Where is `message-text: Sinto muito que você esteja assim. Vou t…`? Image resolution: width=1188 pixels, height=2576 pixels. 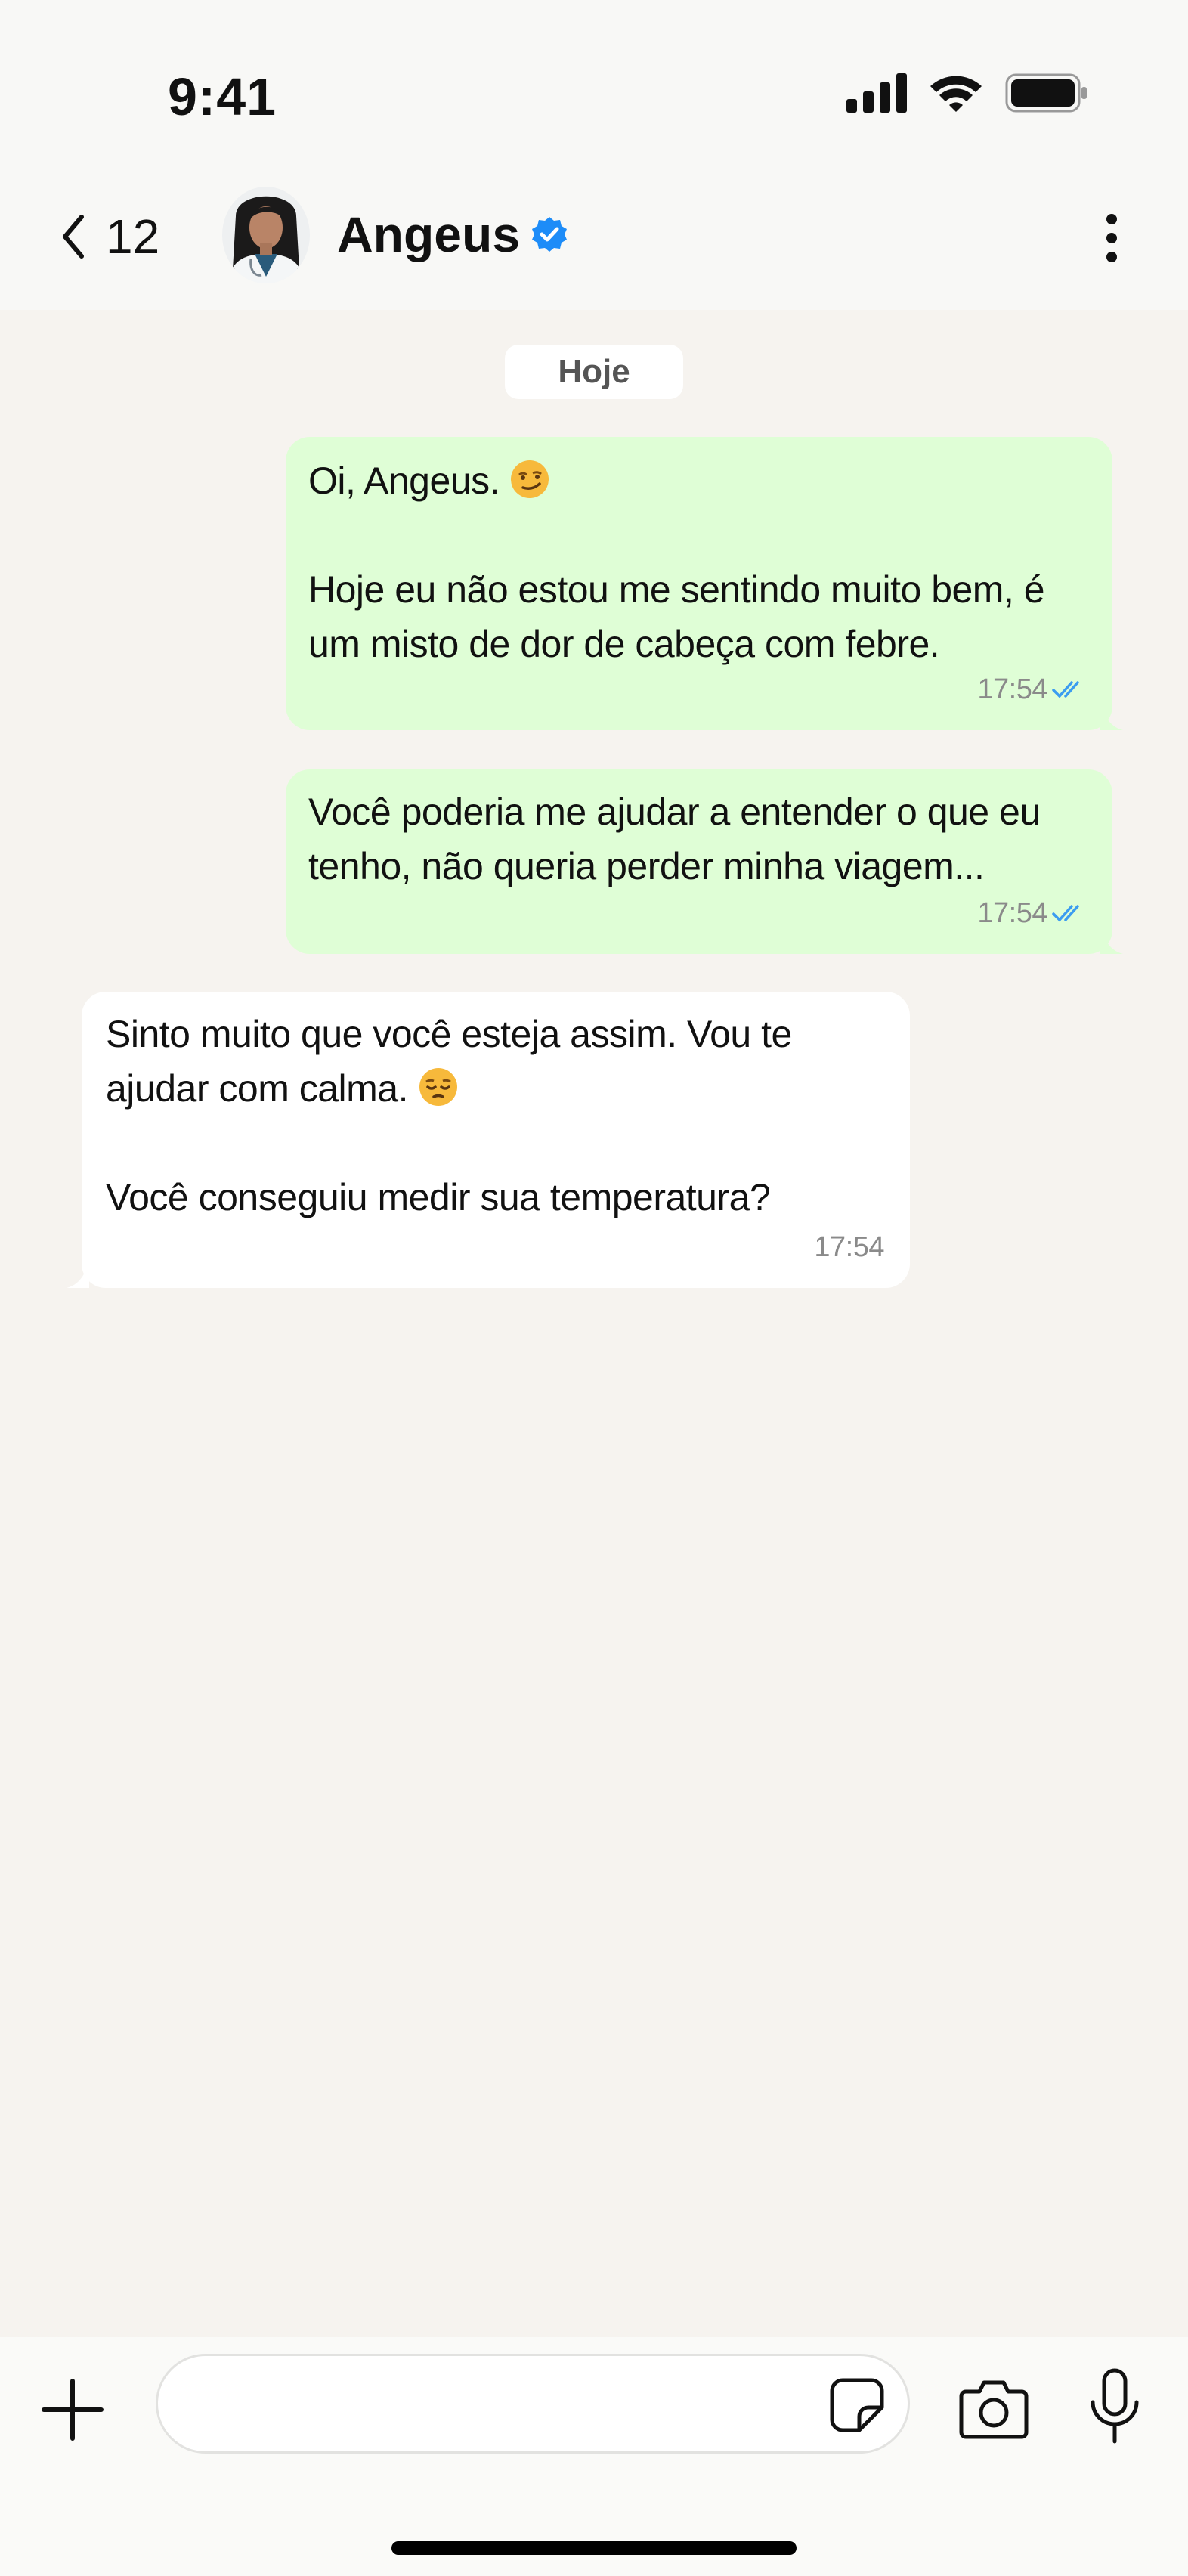 message-text: Sinto muito que você esteja assim. Vou t… is located at coordinates (488, 1061).